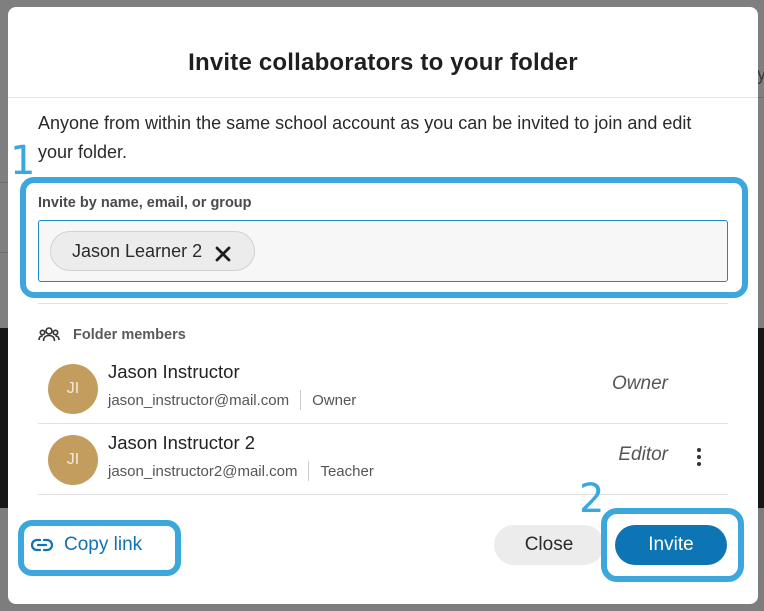 Image resolution: width=764 pixels, height=611 pixels. Describe the element at coordinates (174, 371) in the screenshot. I see `member-name: Jason Instructor` at that location.